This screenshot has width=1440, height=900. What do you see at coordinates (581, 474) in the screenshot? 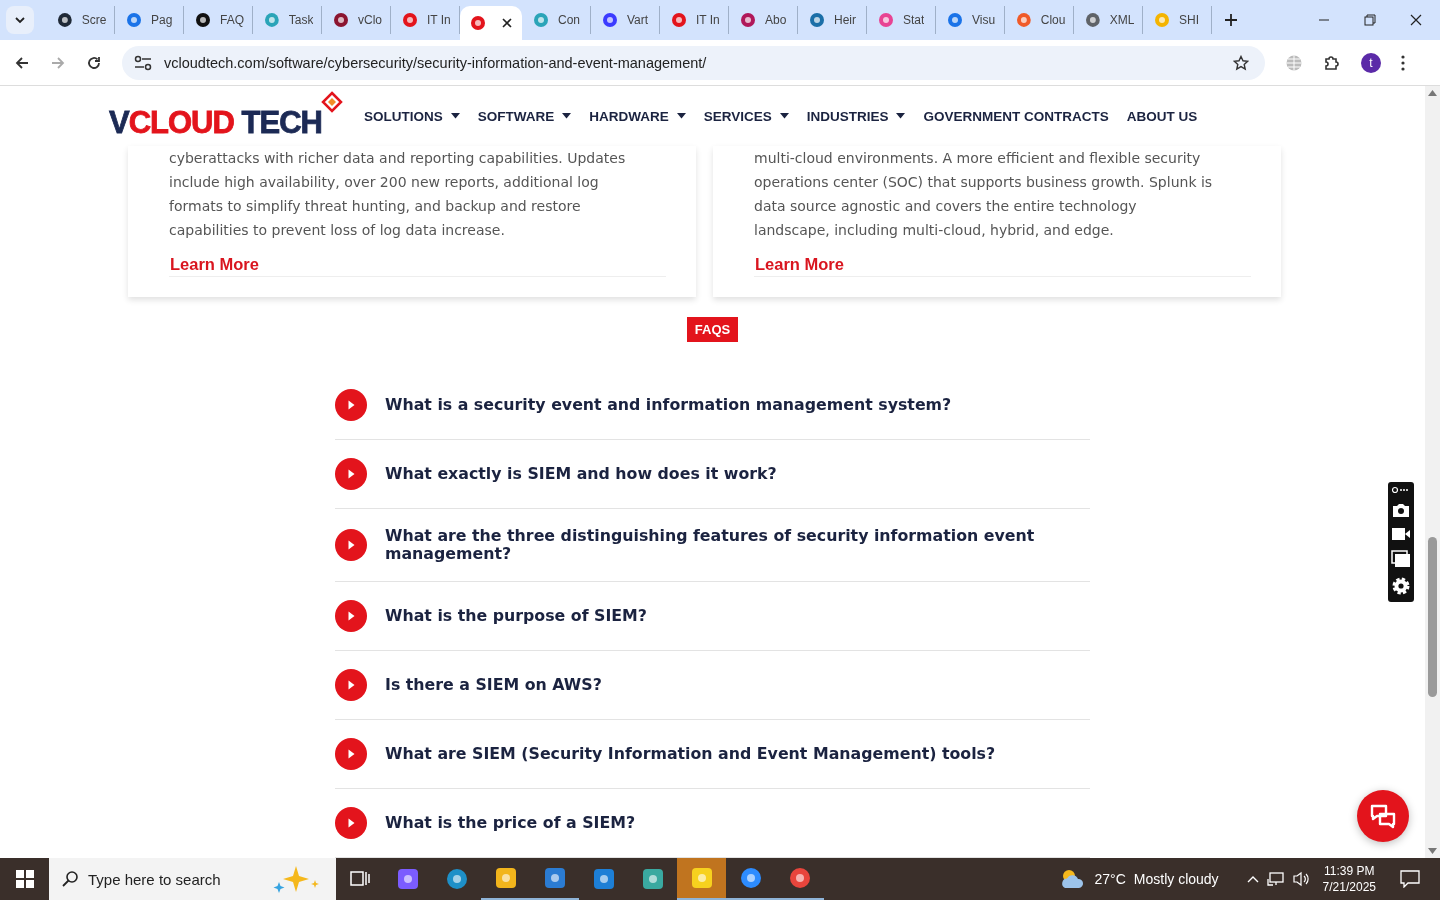
I see `faq-question: What exactly is SIEM and how does it work?` at bounding box center [581, 474].